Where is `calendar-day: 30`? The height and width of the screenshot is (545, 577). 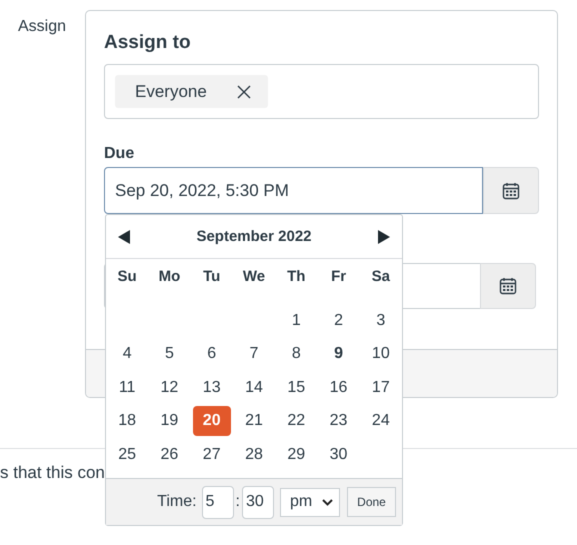 calendar-day: 30 is located at coordinates (339, 455).